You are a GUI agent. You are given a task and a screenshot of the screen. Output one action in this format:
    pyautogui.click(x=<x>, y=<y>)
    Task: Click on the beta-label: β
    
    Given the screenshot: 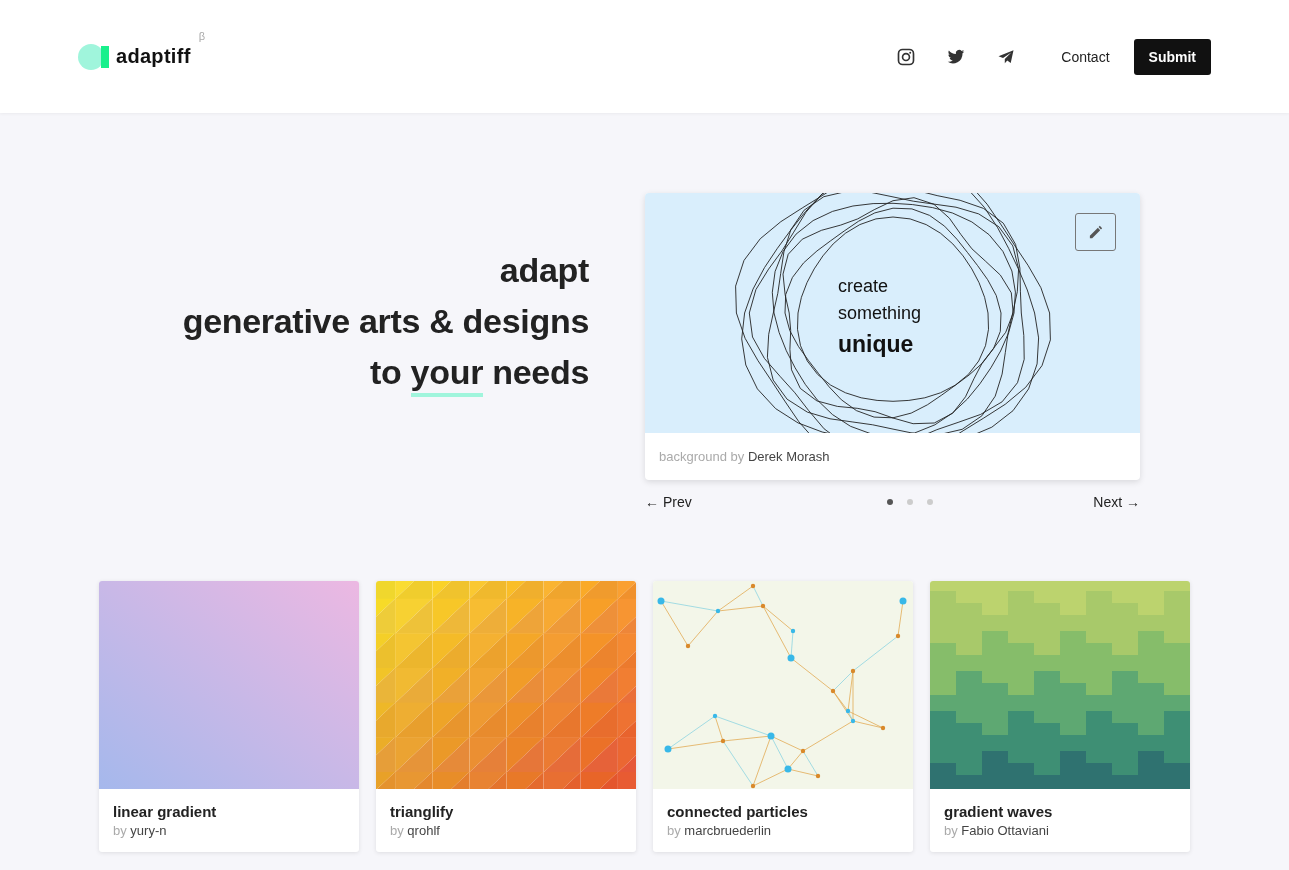 What is the action you would take?
    pyautogui.click(x=201, y=35)
    